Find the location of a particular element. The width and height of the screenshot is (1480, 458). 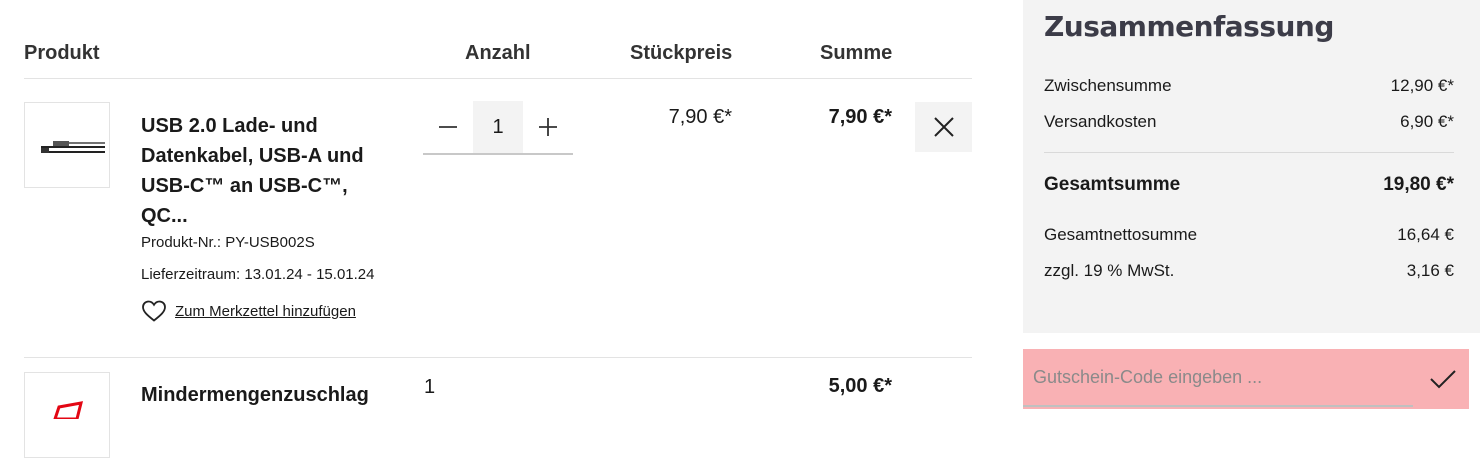

subtotal-label: Zwischensumme is located at coordinates (1108, 85).